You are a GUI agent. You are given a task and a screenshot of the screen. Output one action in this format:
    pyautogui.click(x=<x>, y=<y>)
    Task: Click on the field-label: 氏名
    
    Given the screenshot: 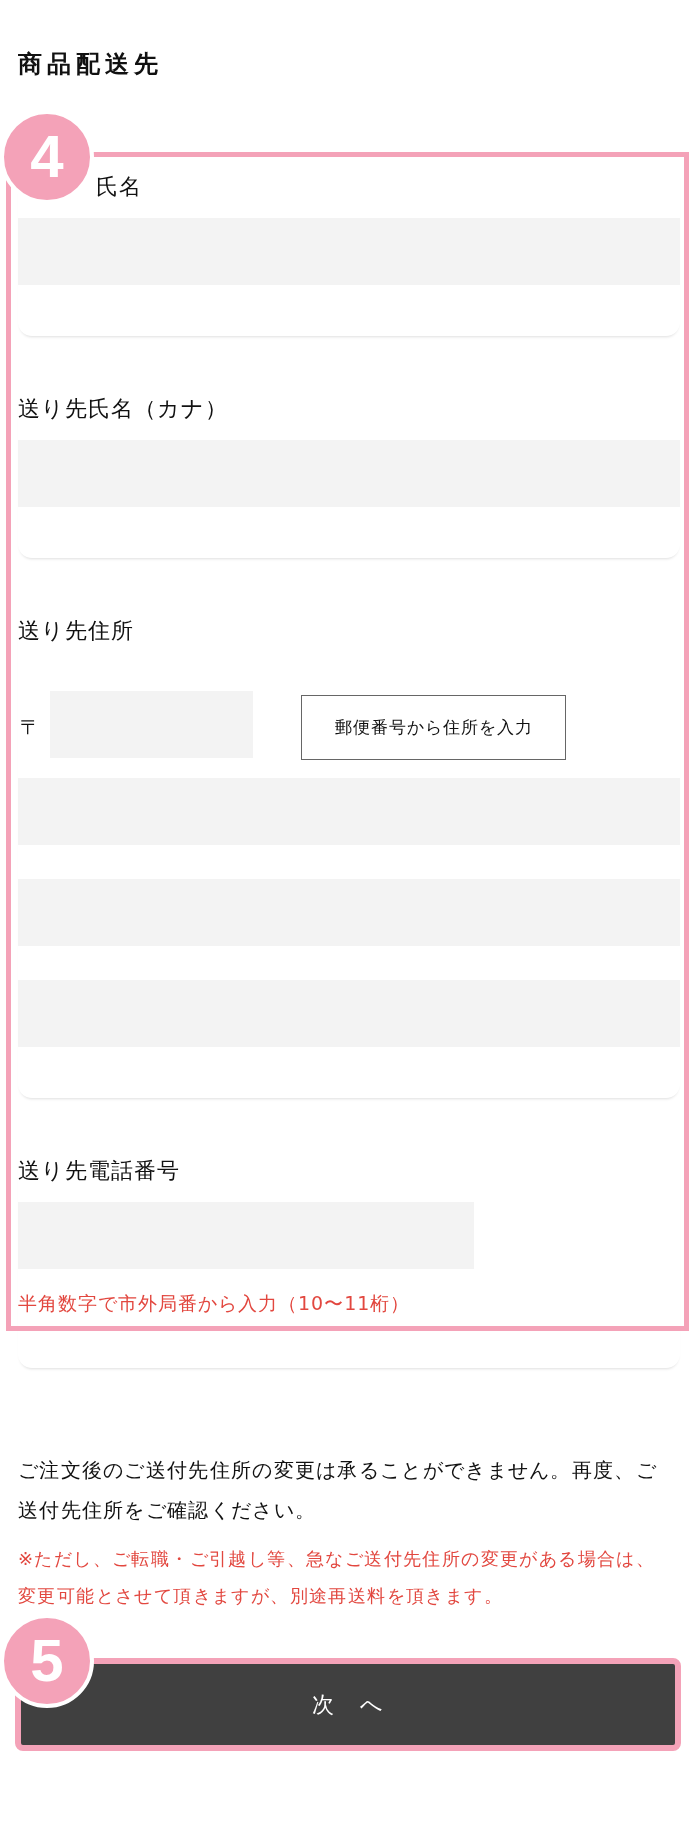 What is the action you would take?
    pyautogui.click(x=119, y=187)
    